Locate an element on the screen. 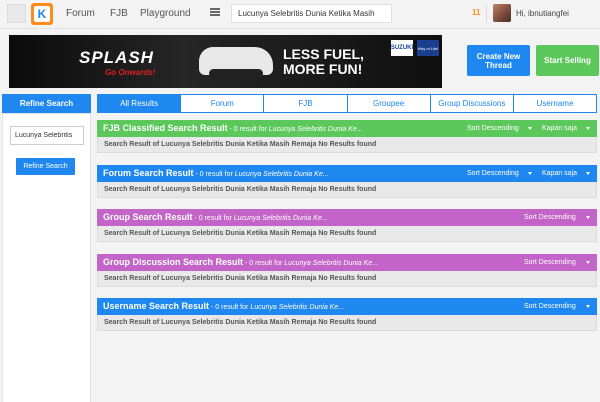 The width and height of the screenshot is (600, 402). suzuki-logo: SUZUKI is located at coordinates (402, 48).